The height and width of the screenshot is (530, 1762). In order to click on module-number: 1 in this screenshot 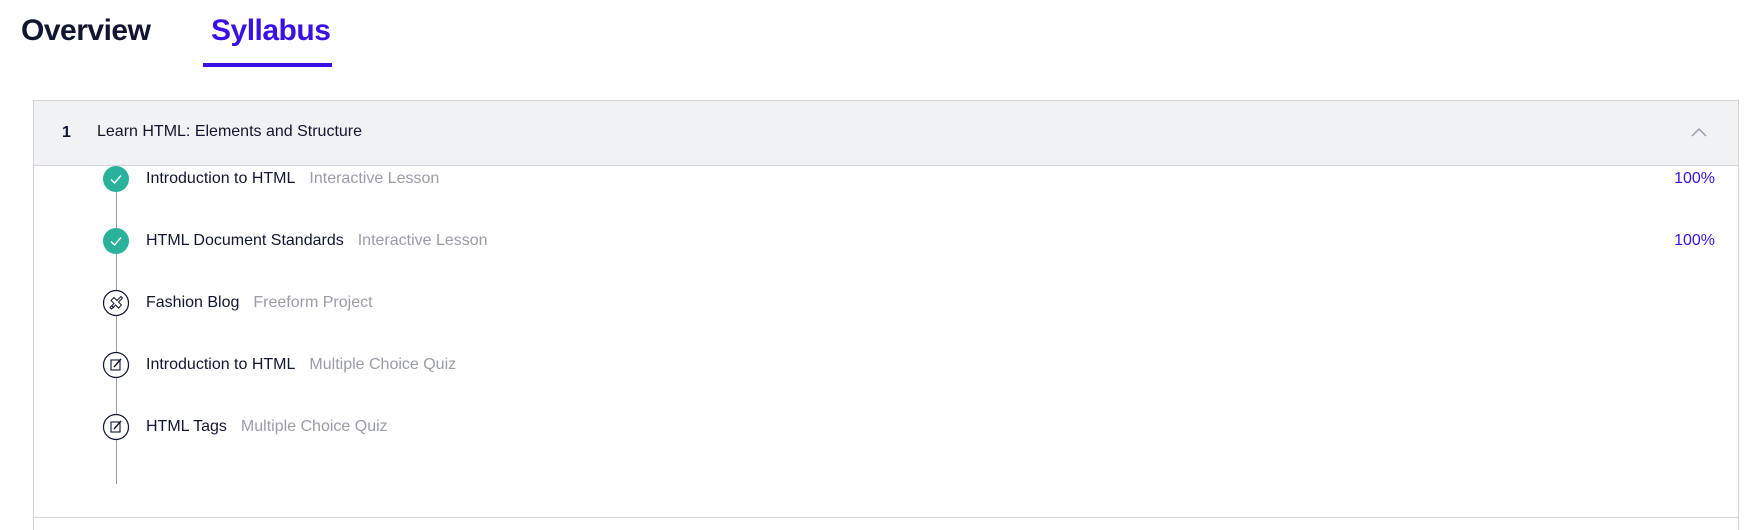, I will do `click(66, 132)`.